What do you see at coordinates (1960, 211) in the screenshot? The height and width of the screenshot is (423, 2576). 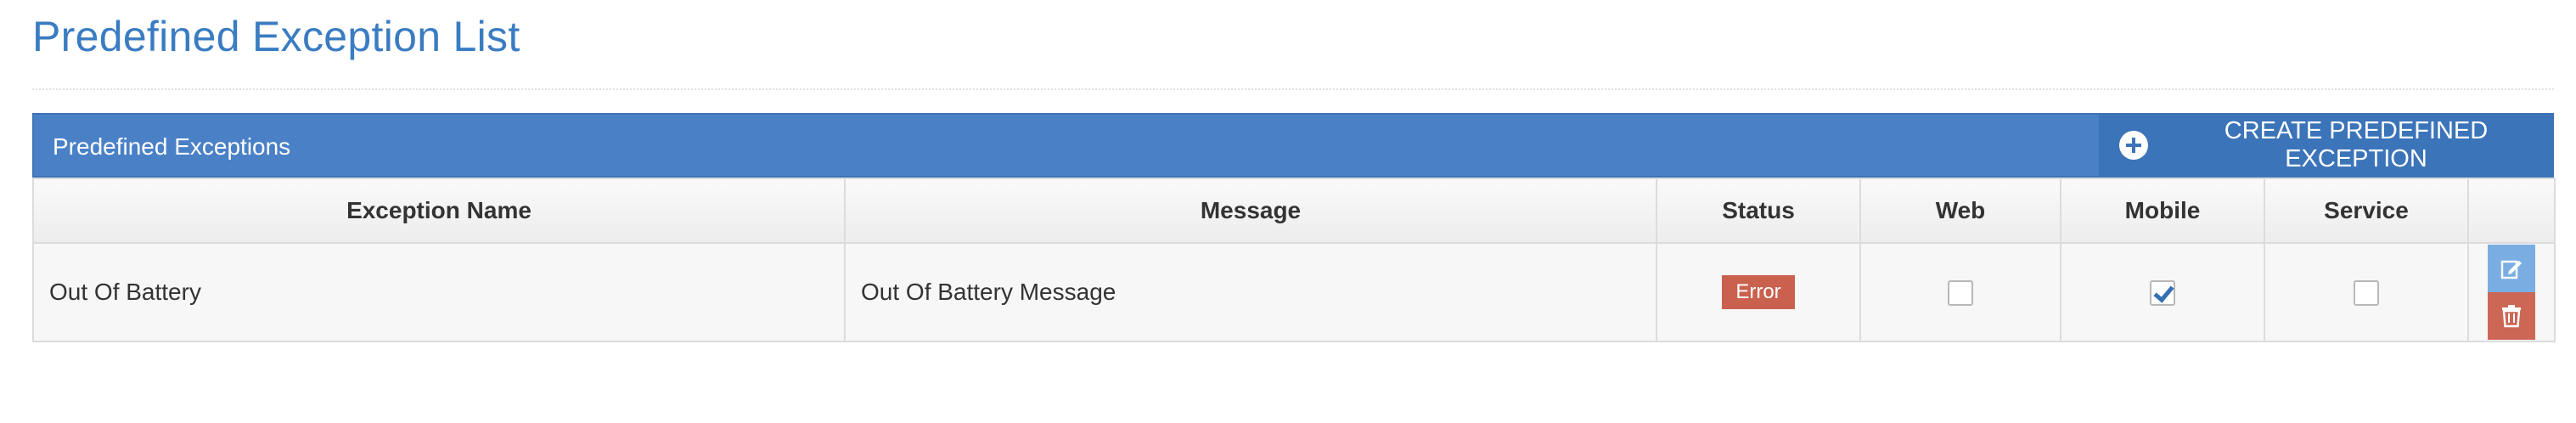 I see `column-header-web: Web` at bounding box center [1960, 211].